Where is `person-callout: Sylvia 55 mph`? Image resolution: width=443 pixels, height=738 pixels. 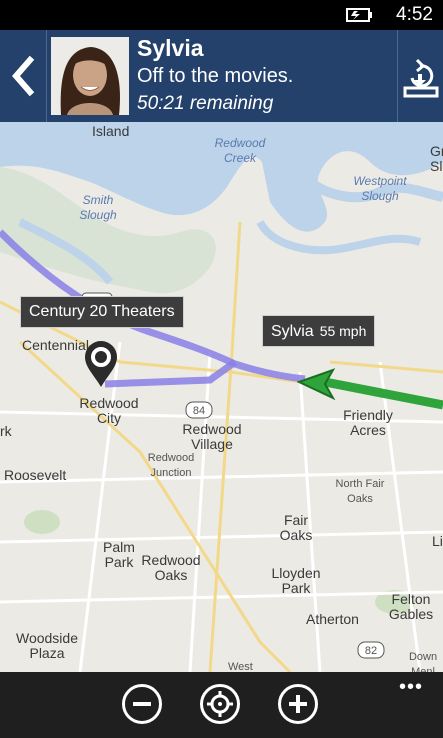 person-callout: Sylvia 55 mph is located at coordinates (319, 331).